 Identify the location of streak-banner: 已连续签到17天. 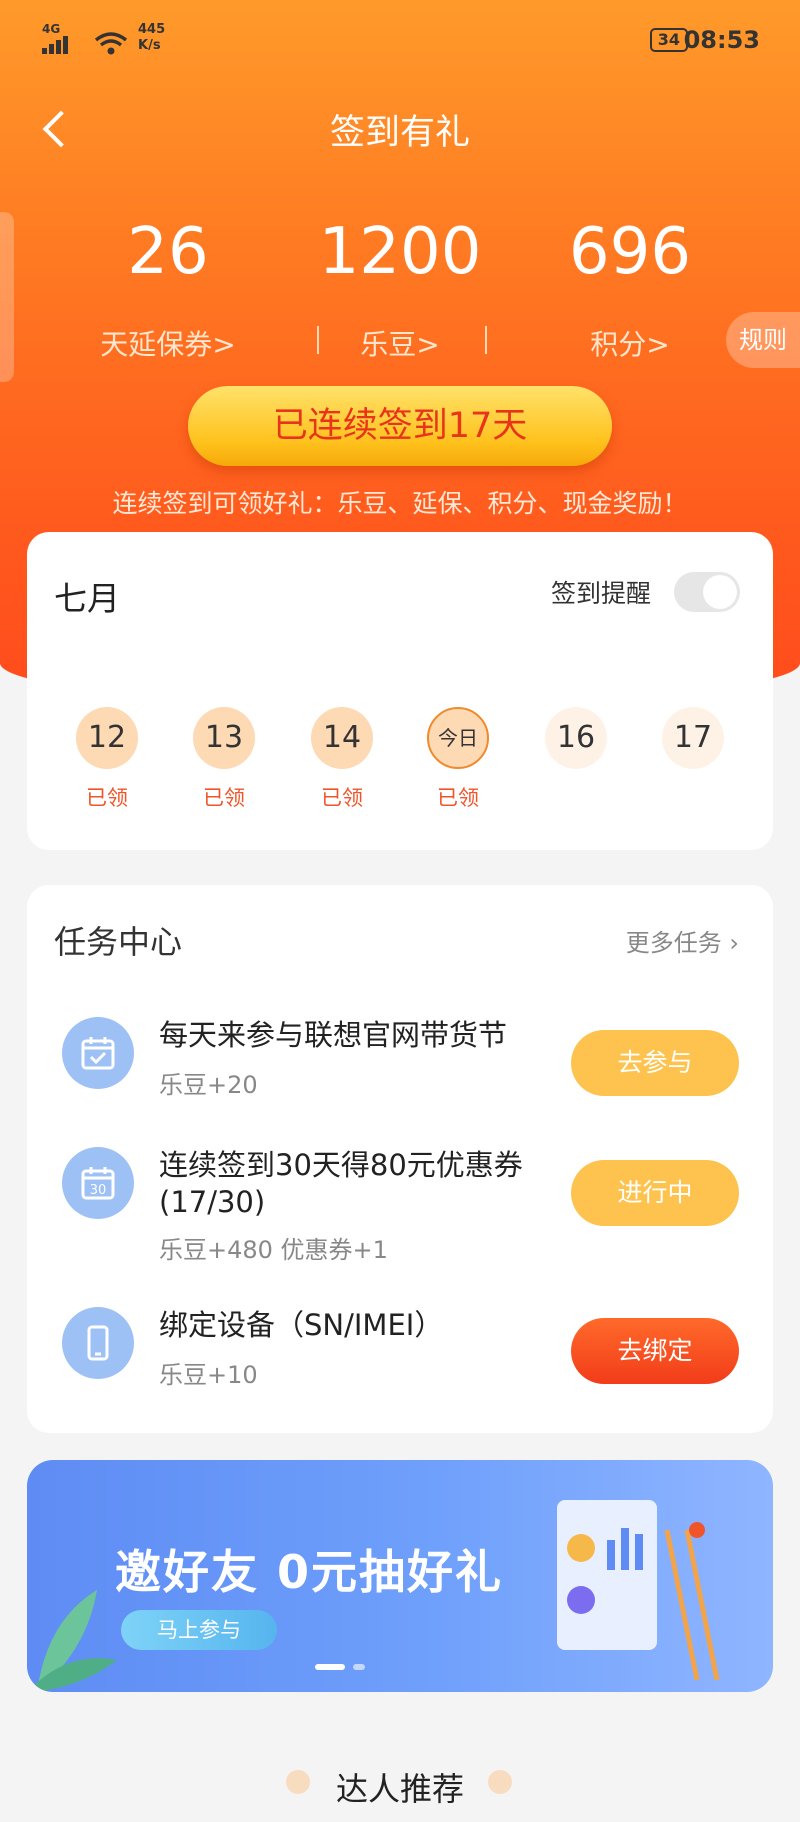
(400, 426).